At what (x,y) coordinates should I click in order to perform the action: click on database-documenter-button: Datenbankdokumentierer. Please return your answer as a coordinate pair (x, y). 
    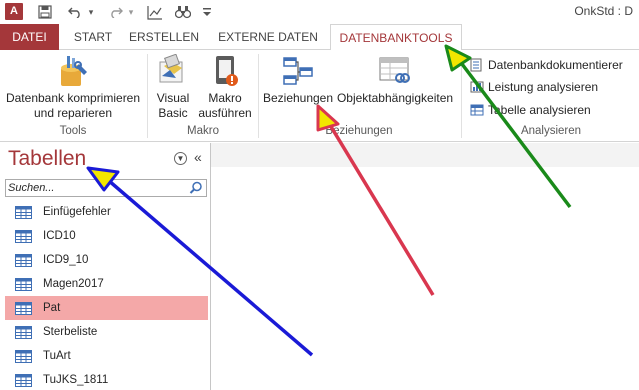
    Looking at the image, I should click on (546, 65).